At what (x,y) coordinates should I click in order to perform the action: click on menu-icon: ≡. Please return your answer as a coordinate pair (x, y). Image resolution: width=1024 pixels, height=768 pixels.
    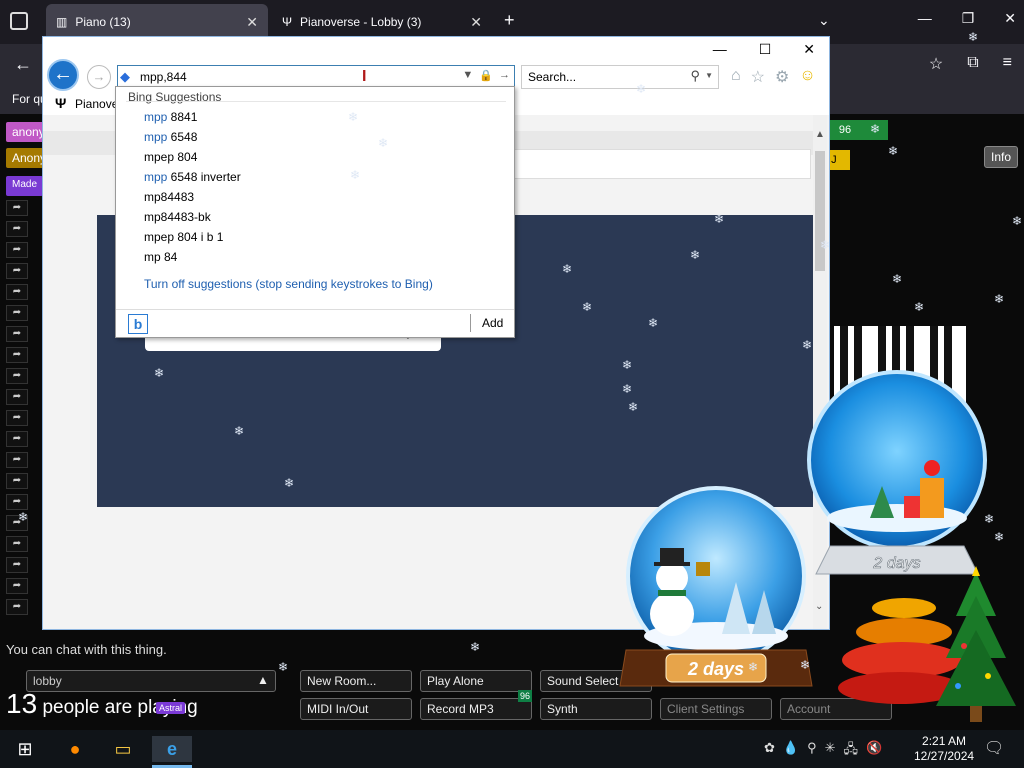
    Looking at the image, I should click on (1007, 64).